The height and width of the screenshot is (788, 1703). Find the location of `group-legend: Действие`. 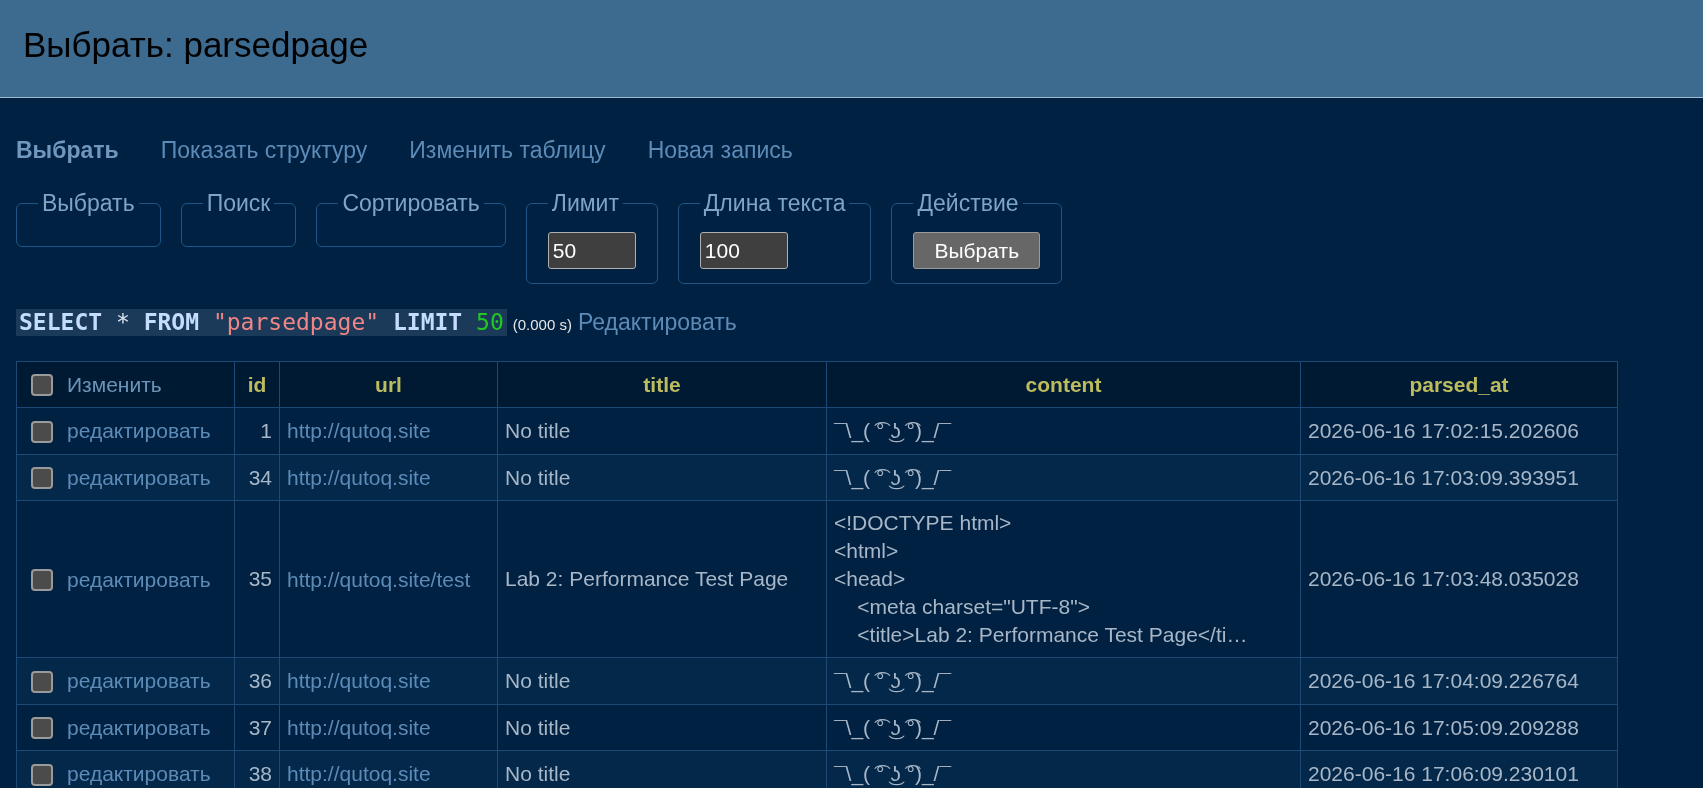

group-legend: Действие is located at coordinates (968, 203).